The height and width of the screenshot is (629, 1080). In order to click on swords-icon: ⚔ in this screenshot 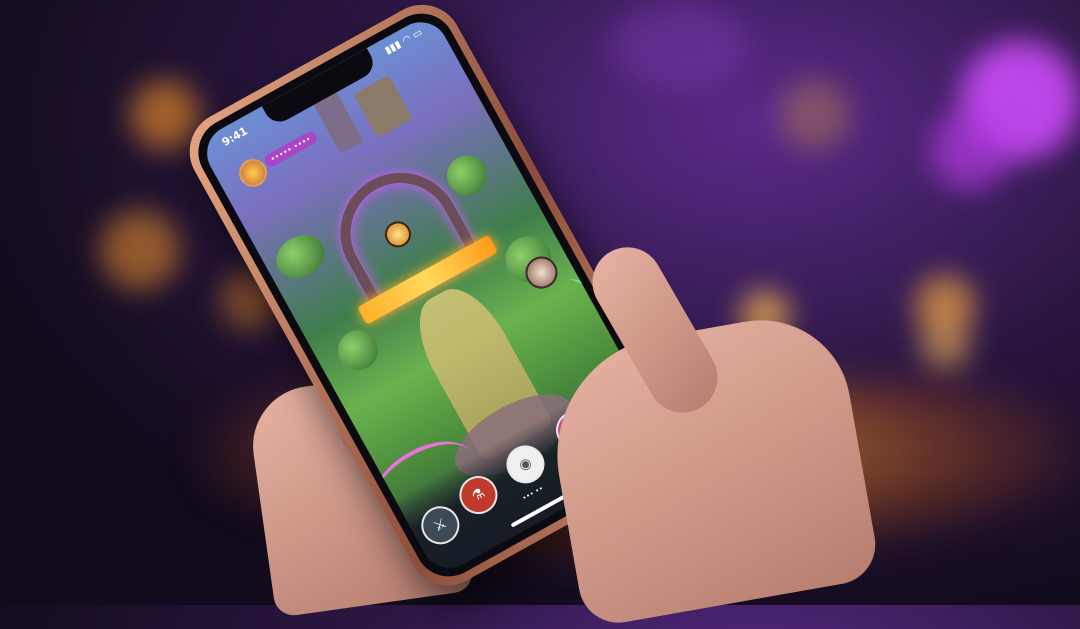, I will do `click(440, 525)`.